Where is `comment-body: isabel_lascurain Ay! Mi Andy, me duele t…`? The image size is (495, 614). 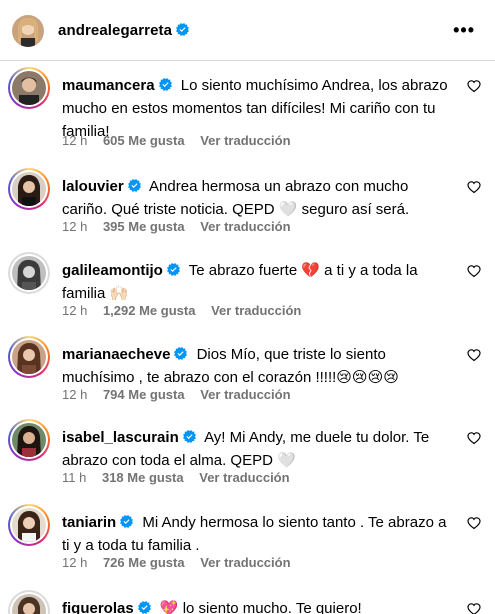
comment-body: isabel_lascurain Ay! Mi Andy, me duele t… is located at coordinates (258, 449).